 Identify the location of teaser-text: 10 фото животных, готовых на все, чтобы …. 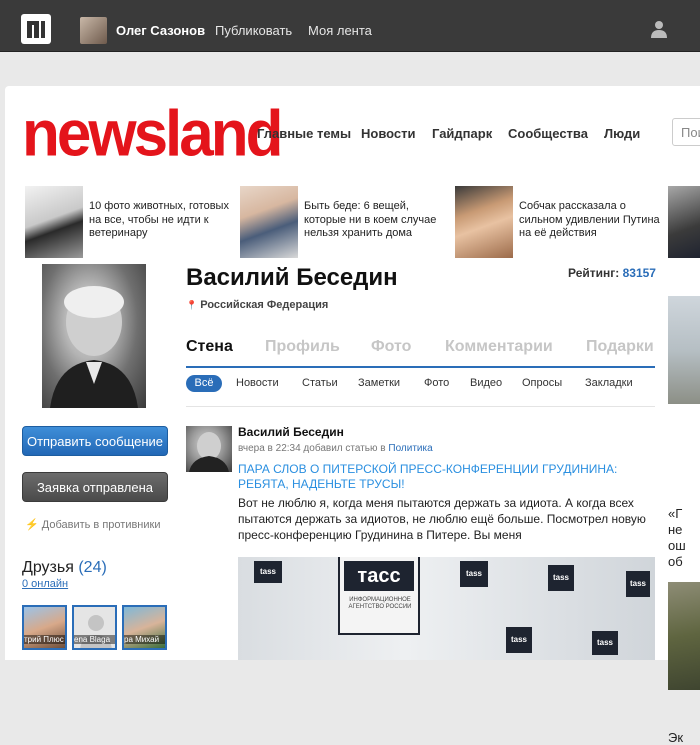
(159, 219).